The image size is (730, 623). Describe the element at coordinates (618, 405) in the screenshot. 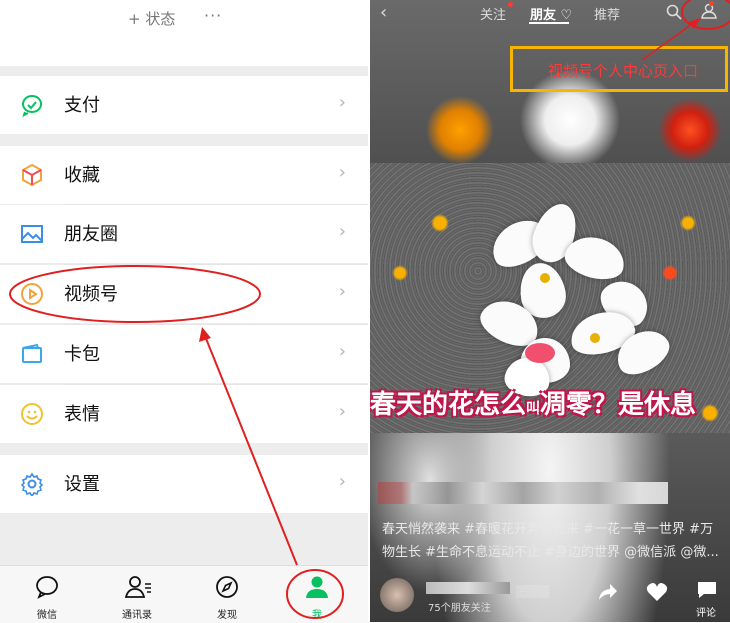

I see `title-text: 凋零？是休息` at that location.